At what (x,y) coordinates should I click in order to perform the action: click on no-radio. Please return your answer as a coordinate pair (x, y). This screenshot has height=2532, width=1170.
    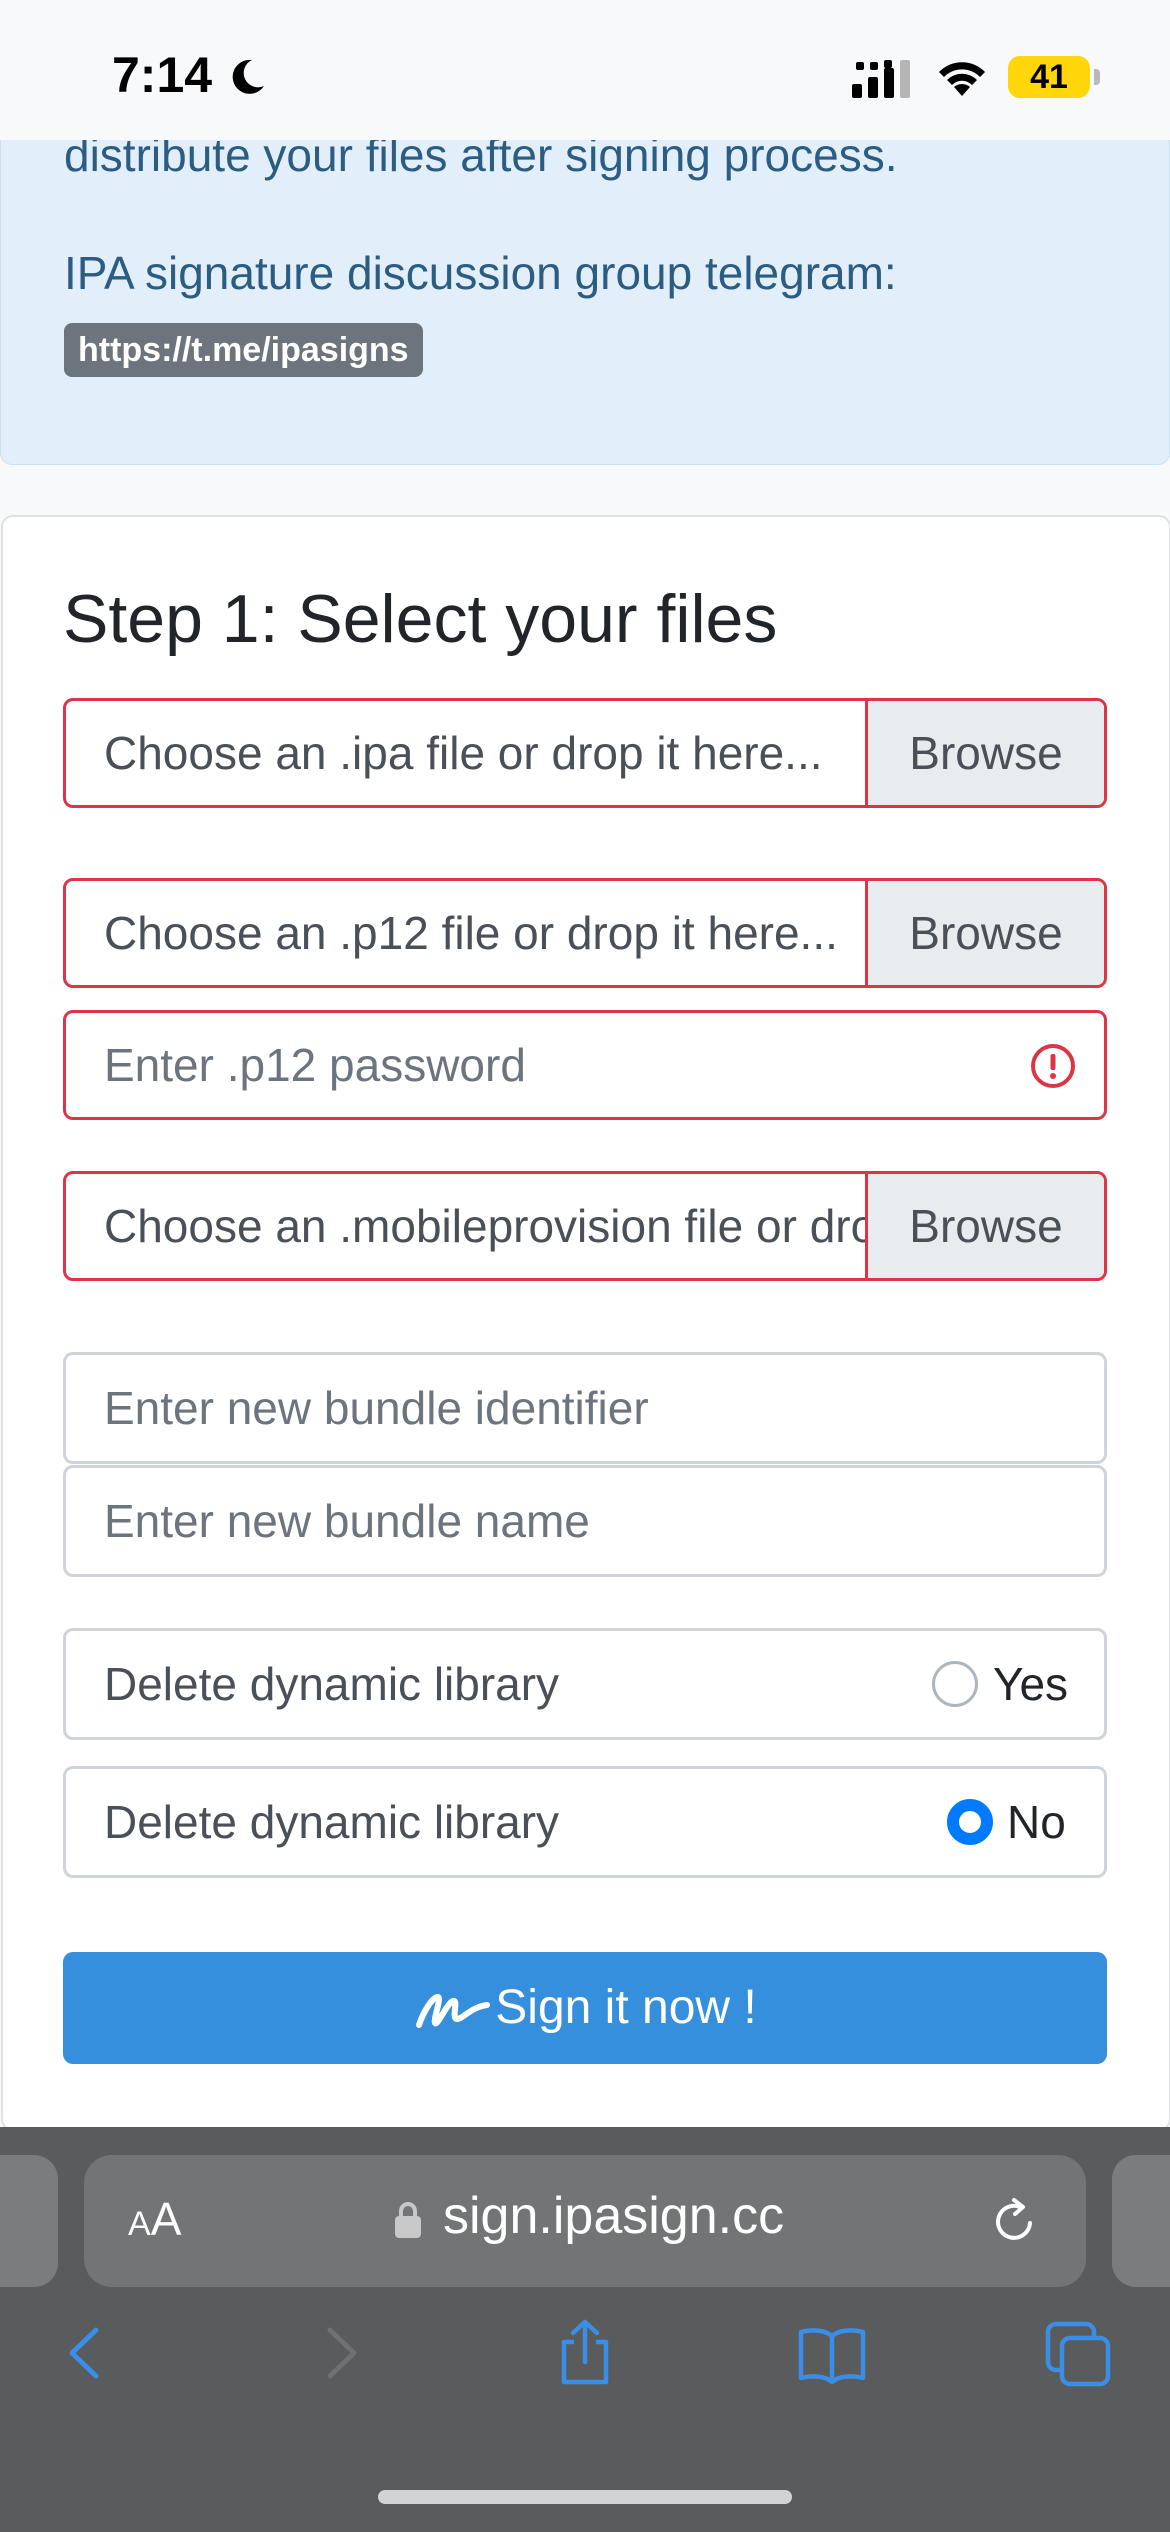
    Looking at the image, I should click on (970, 1822).